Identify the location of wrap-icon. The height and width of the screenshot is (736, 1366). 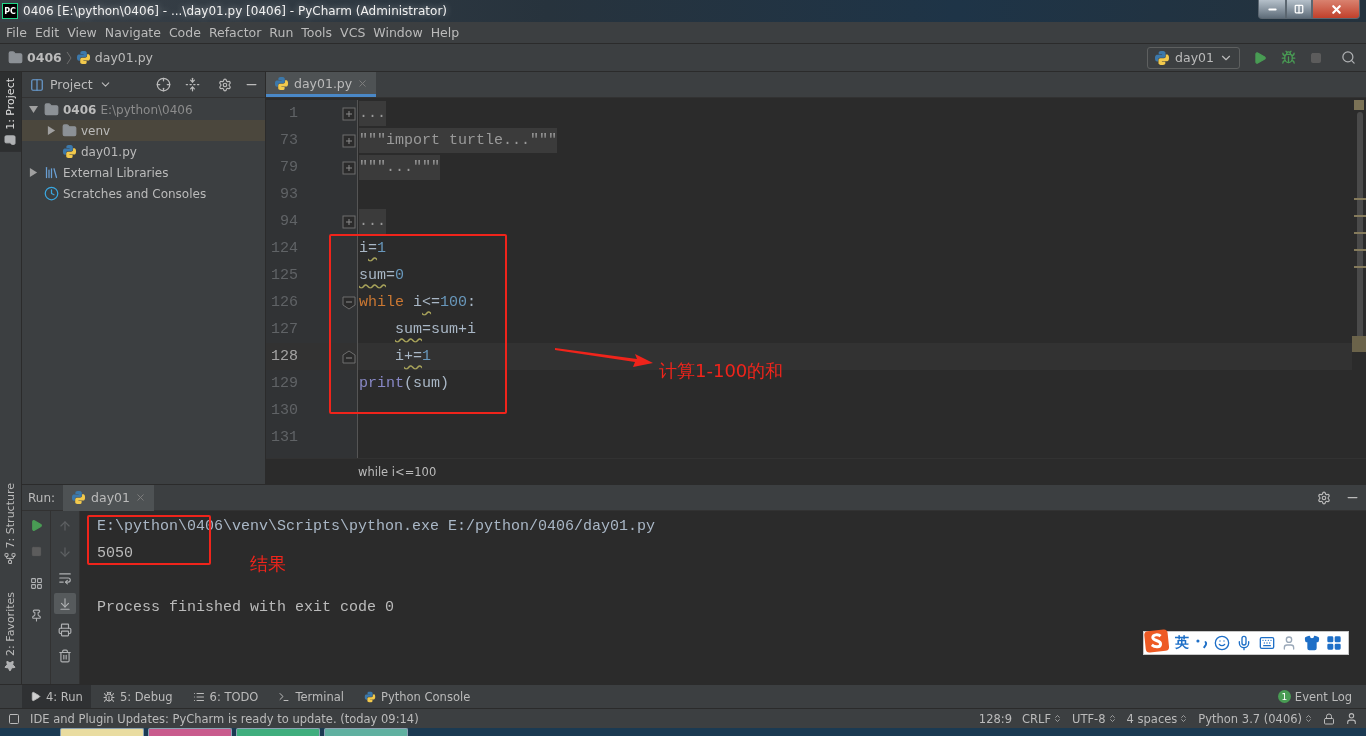
(65, 577).